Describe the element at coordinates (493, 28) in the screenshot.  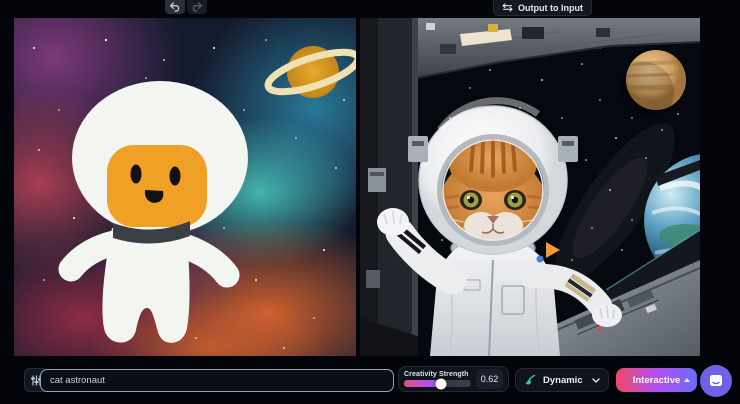
I see `ceiling-label-yellow` at that location.